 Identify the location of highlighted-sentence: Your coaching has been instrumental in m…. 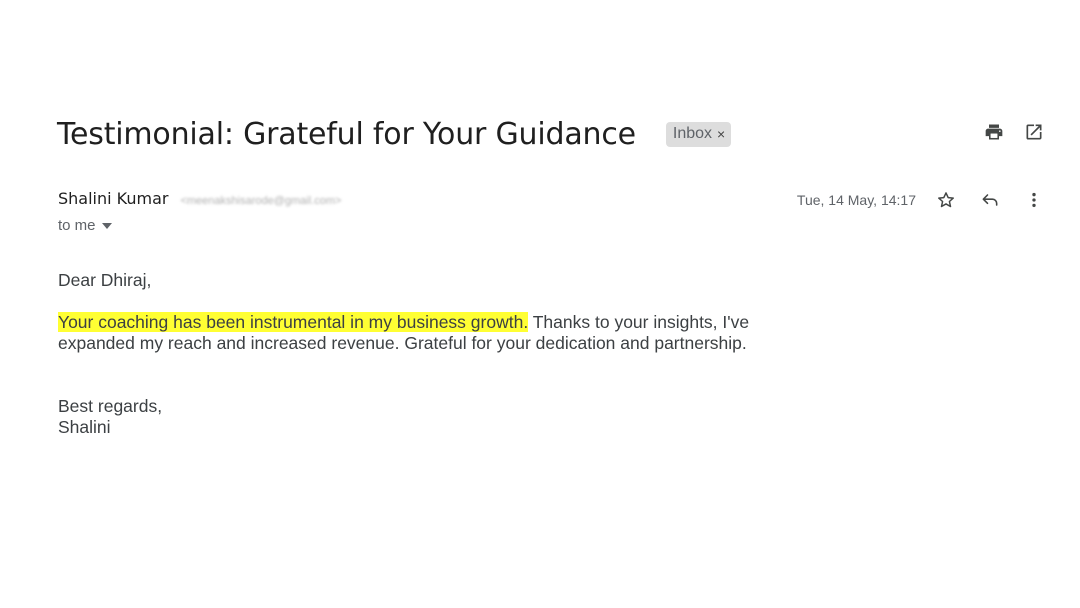
(293, 322).